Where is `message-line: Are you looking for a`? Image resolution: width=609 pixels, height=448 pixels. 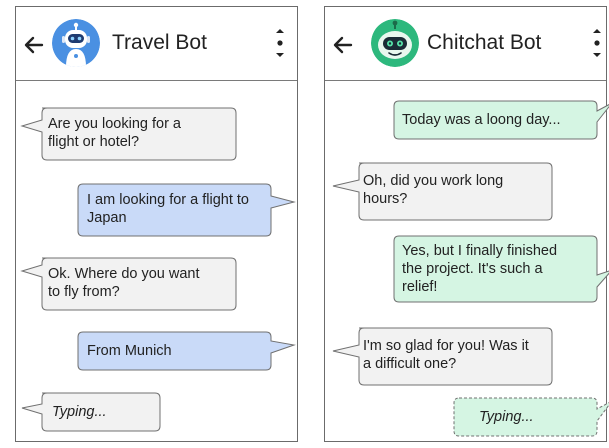
message-line: Are you looking for a is located at coordinates (114, 124).